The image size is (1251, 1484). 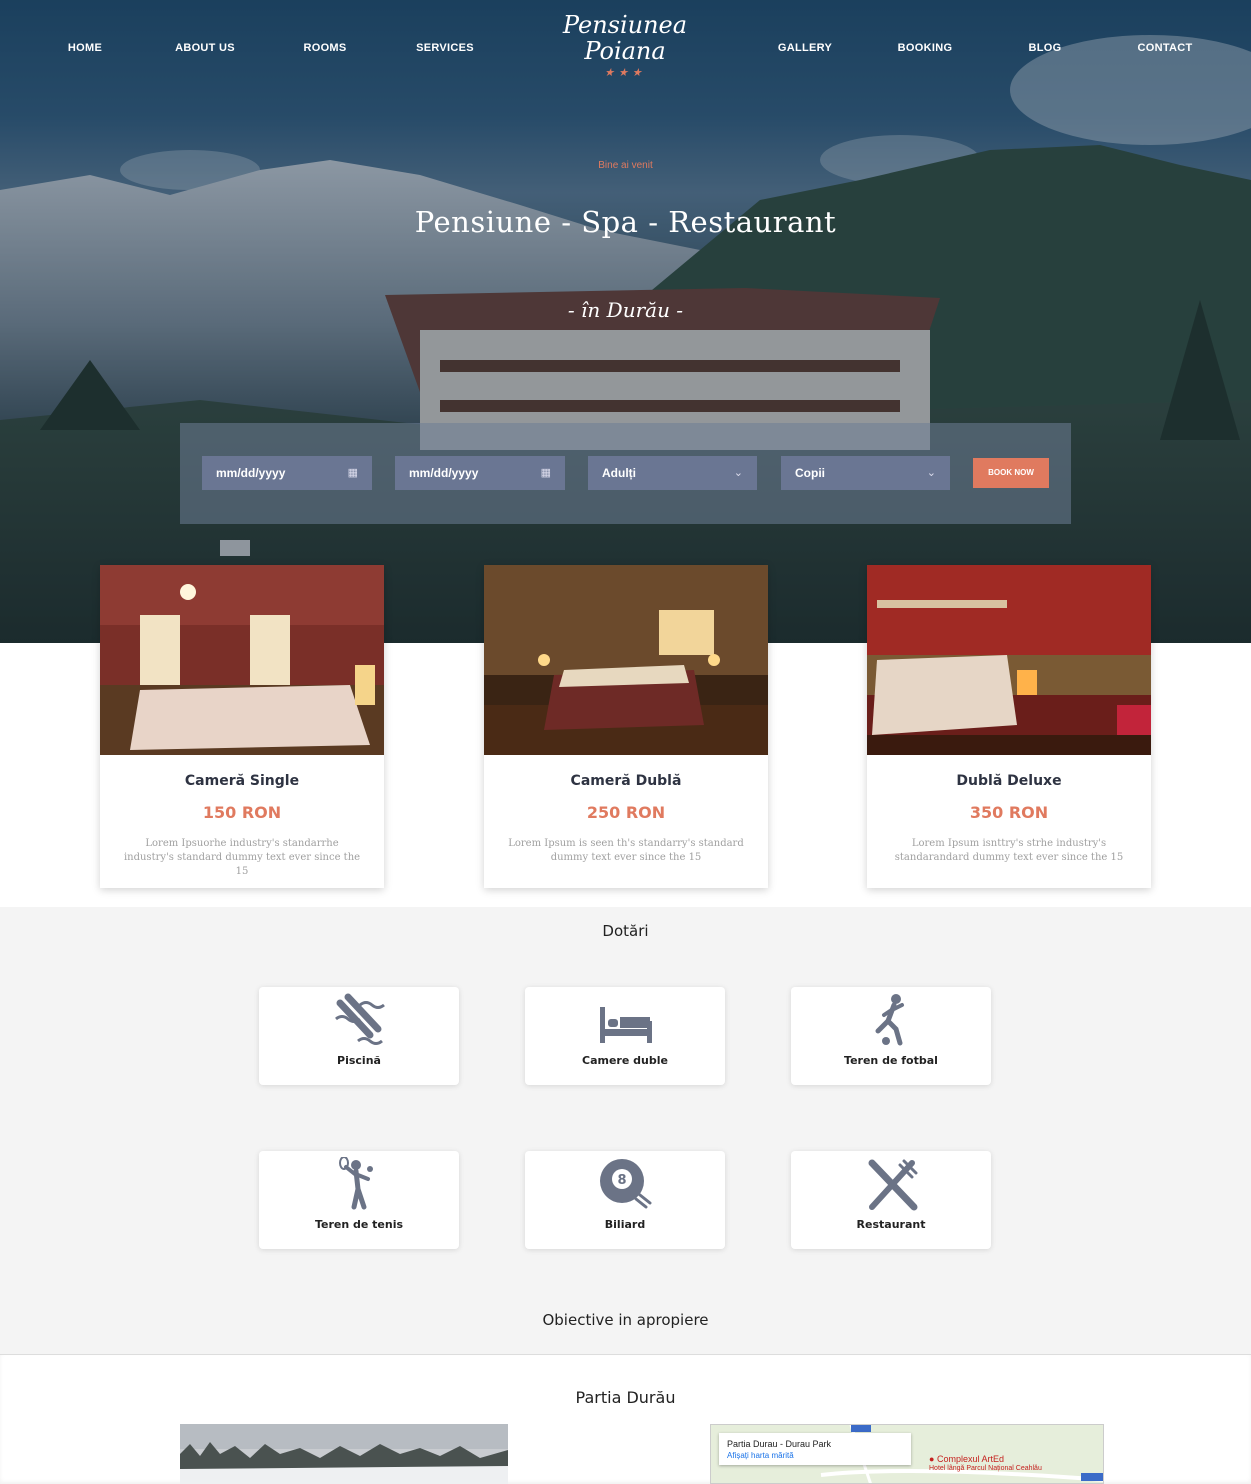 I want to click on pool-icon, so click(x=360, y=1019).